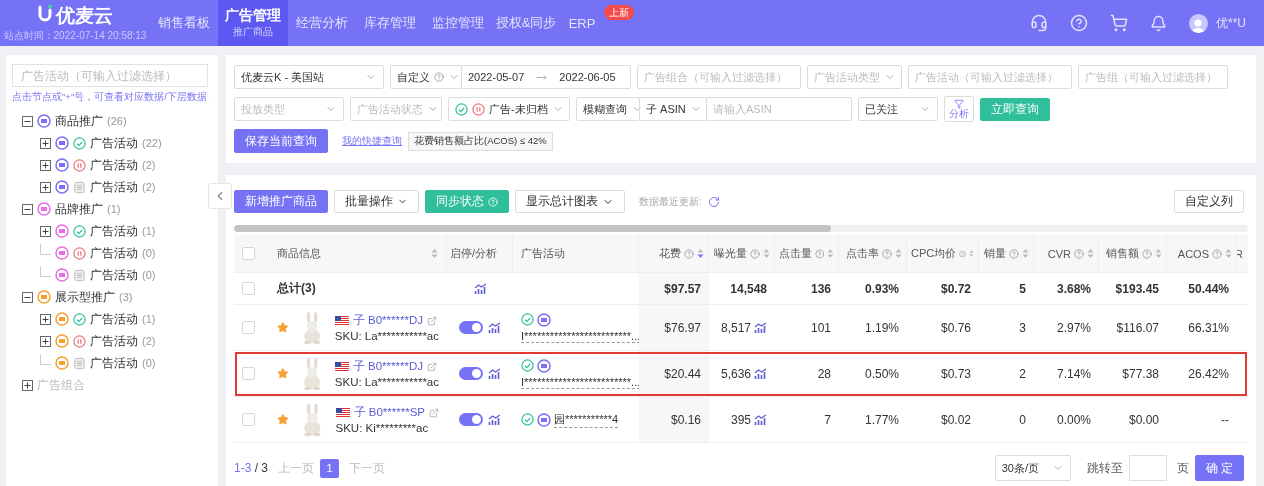  What do you see at coordinates (713, 201) in the screenshot?
I see `refresh-icon` at bounding box center [713, 201].